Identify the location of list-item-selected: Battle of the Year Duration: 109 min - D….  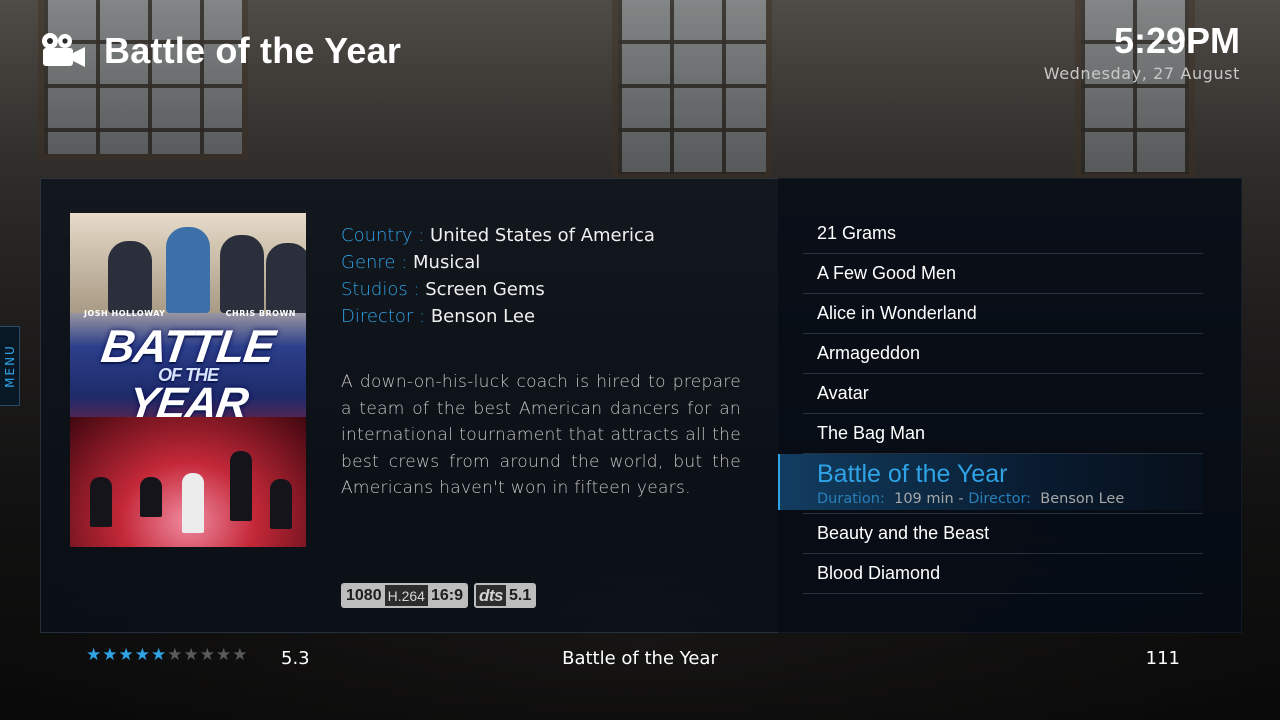
(1003, 484).